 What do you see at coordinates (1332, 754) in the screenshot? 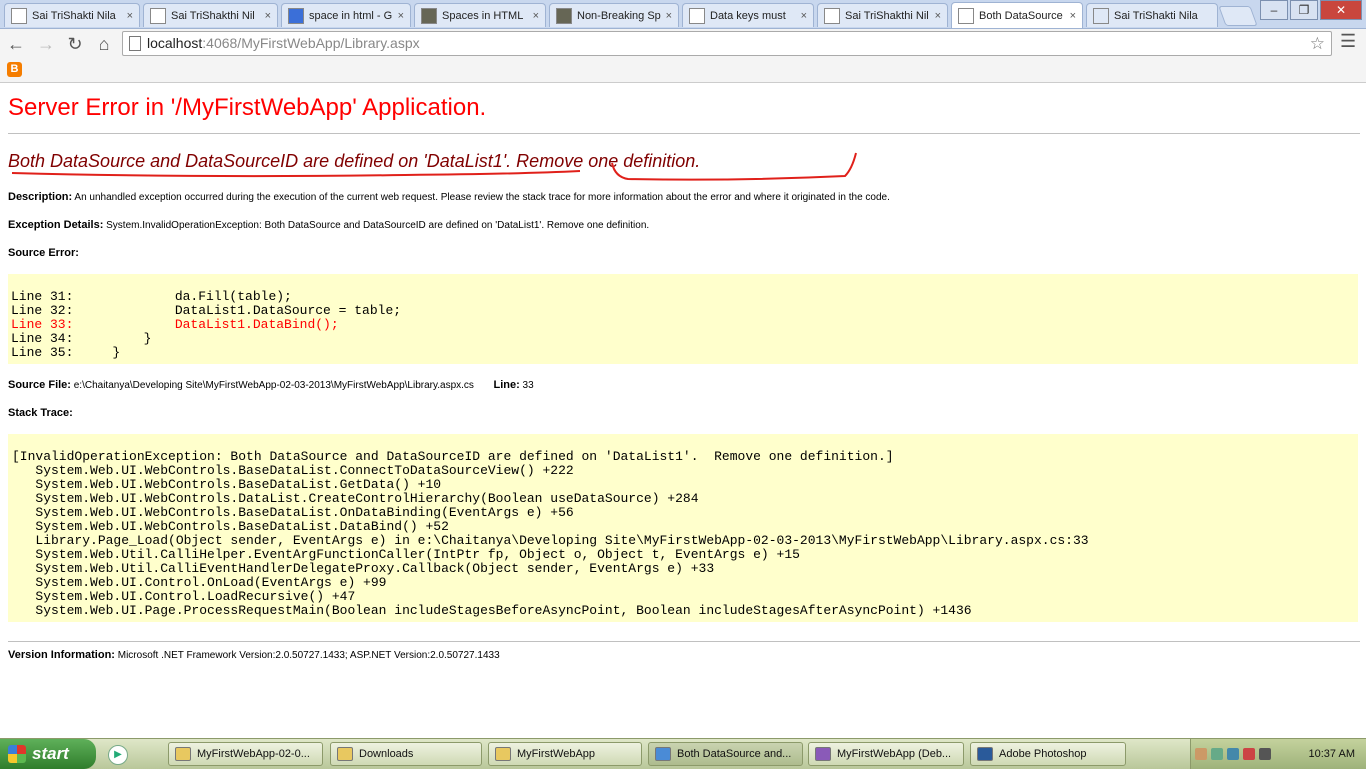
I see `clock: 10:37 AM` at bounding box center [1332, 754].